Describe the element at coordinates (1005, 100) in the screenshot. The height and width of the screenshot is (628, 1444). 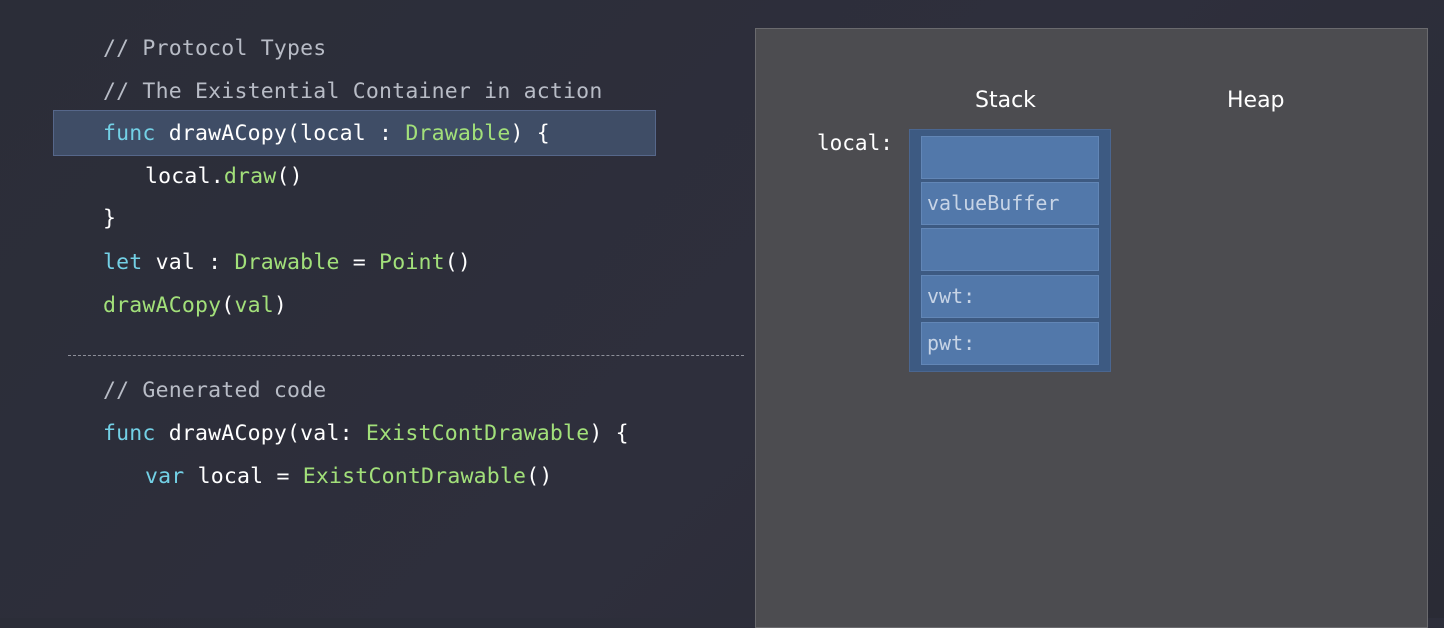
I see `stack-label: Stack` at that location.